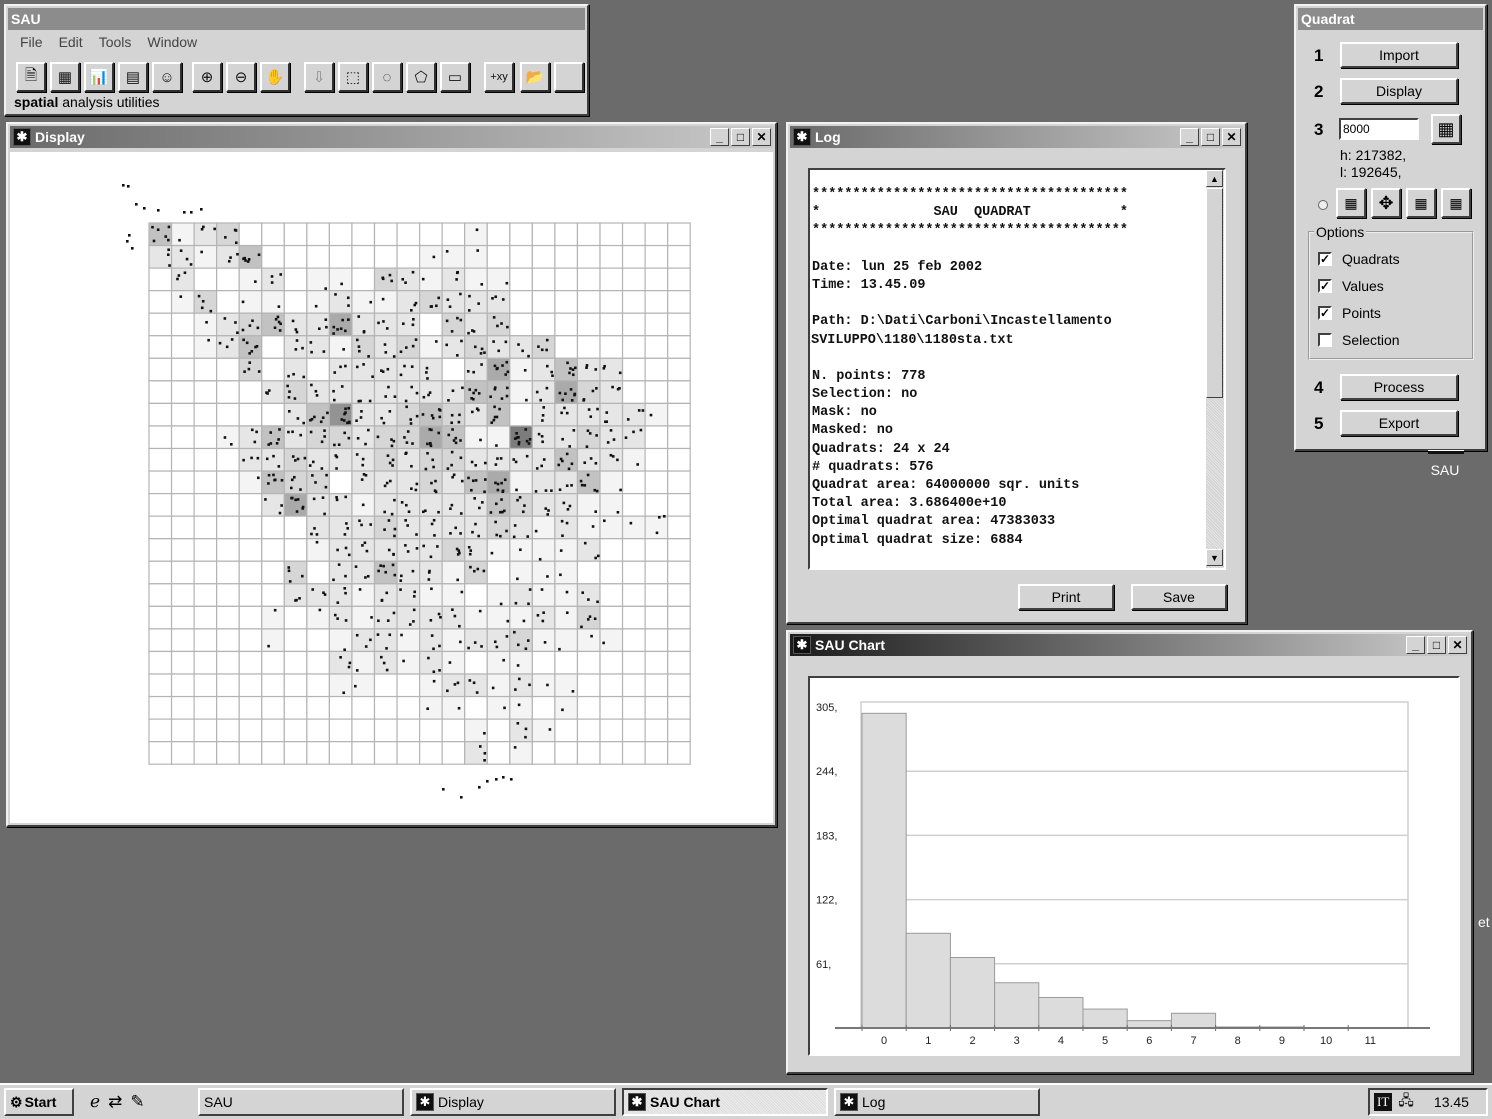  Describe the element at coordinates (319, 77) in the screenshot. I see `import-selection-button: ⇩` at that location.